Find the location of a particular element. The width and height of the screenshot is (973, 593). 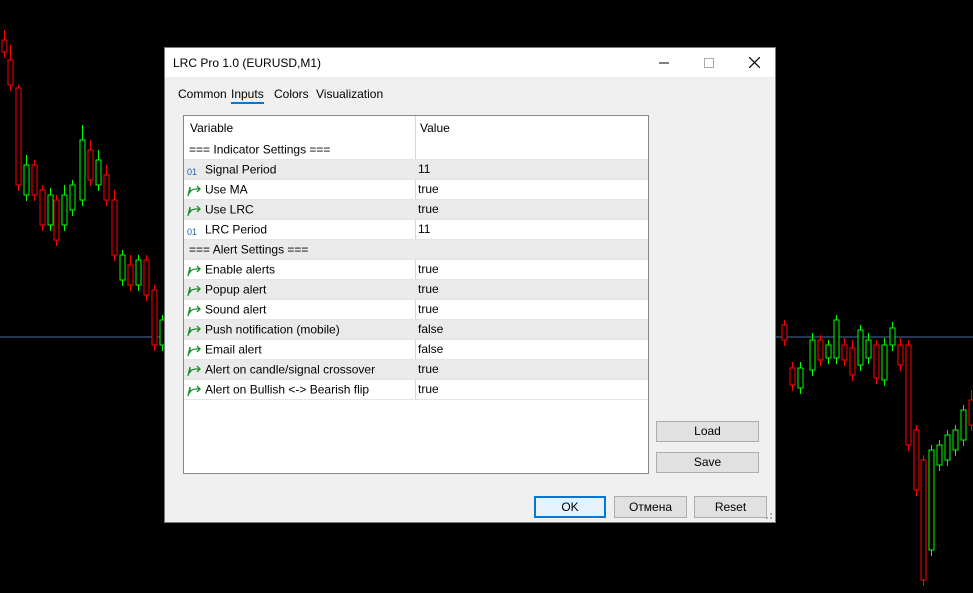

parameter-row: Enable alerts true is located at coordinates (416, 270).